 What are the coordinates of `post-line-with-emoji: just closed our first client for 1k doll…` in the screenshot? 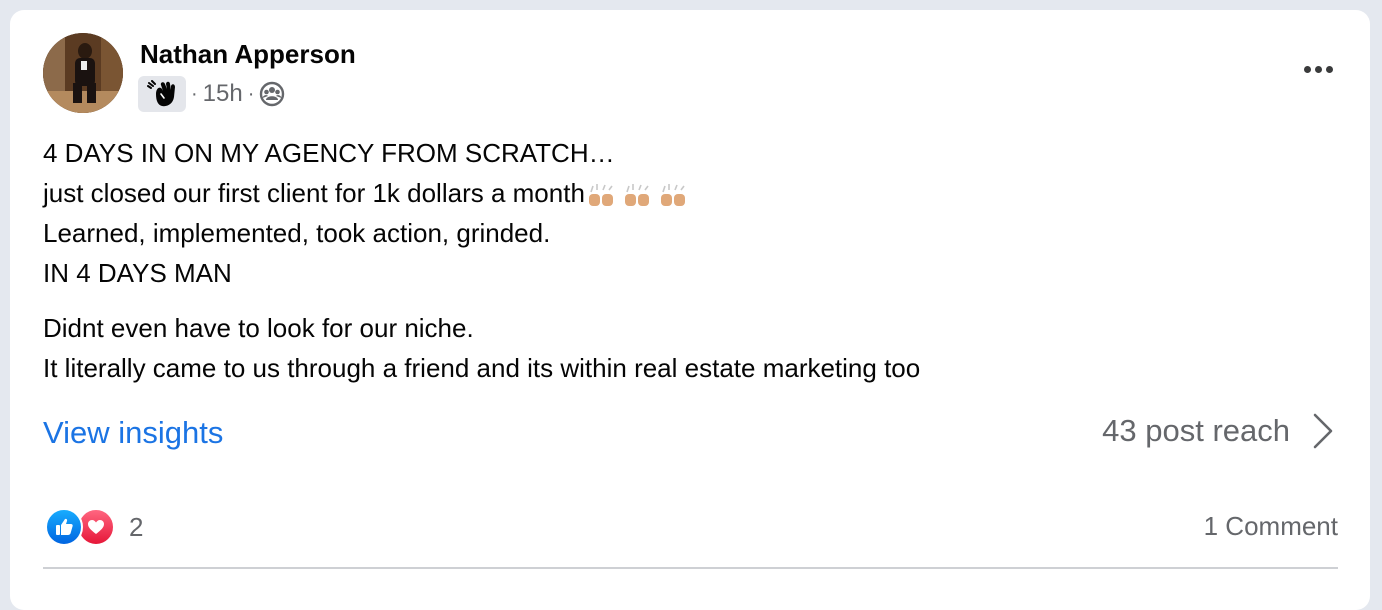 It's located at (688, 193).